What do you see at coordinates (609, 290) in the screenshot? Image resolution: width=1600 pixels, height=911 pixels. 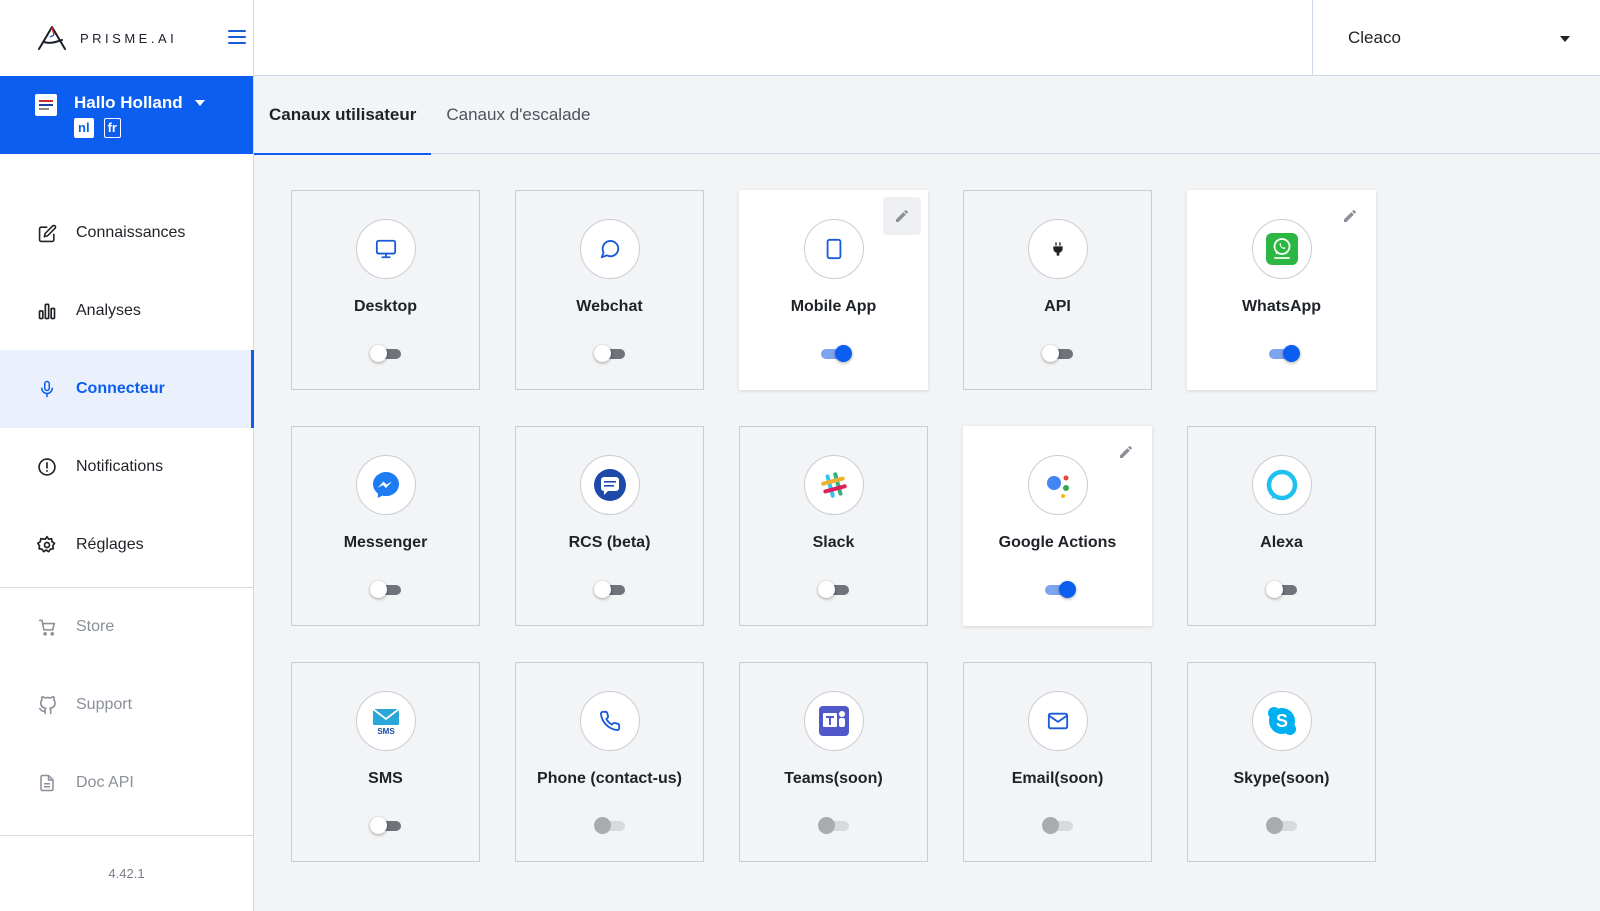 I see `channel-card: Webchat` at bounding box center [609, 290].